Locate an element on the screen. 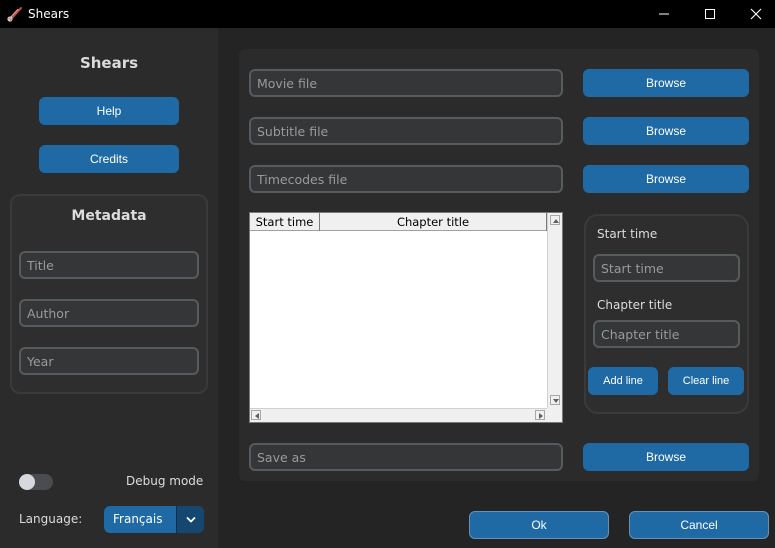 The height and width of the screenshot is (548, 775). ok-button: Ok is located at coordinates (539, 525).